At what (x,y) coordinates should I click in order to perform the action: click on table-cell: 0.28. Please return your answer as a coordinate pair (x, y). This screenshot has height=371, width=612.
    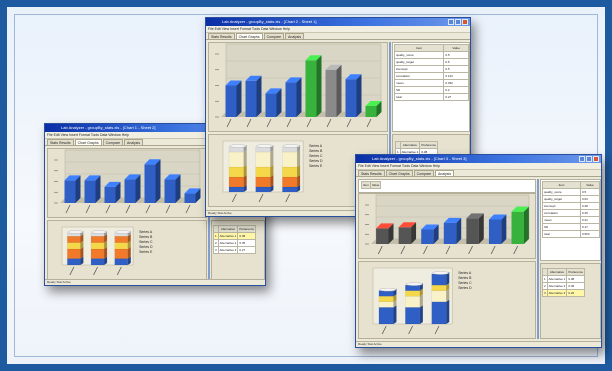
    Looking at the image, I should click on (590, 206).